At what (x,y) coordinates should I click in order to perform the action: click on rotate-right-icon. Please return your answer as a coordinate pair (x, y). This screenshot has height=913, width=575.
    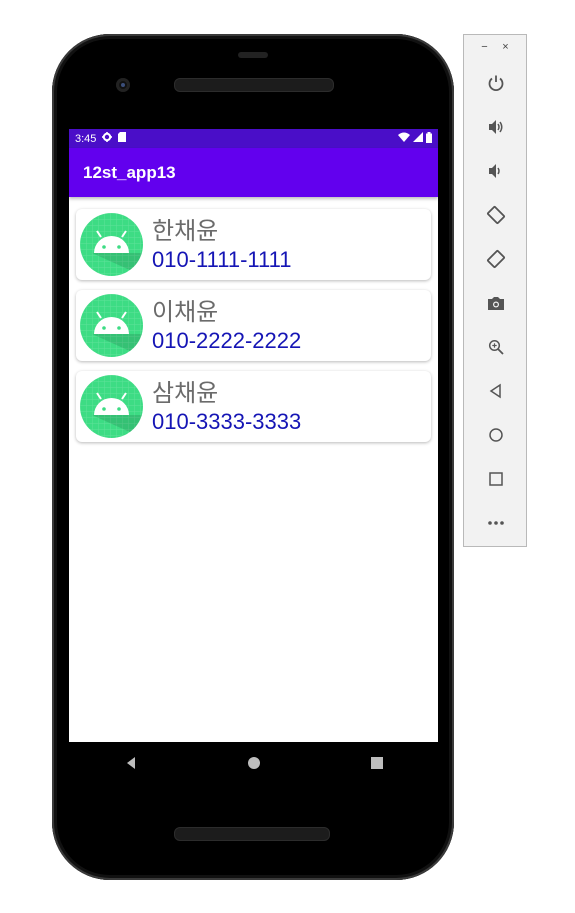
    Looking at the image, I should click on (496, 259).